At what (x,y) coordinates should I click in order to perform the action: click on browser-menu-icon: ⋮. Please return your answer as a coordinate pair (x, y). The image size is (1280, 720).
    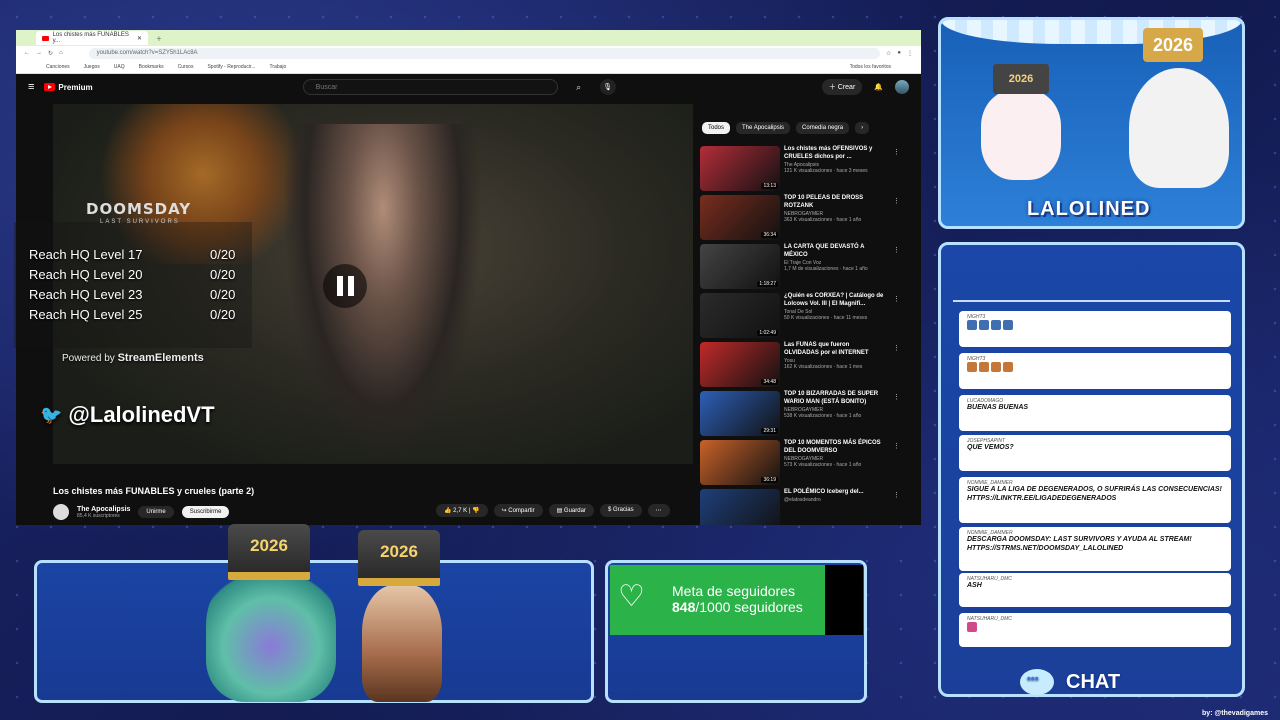
    Looking at the image, I should click on (910, 53).